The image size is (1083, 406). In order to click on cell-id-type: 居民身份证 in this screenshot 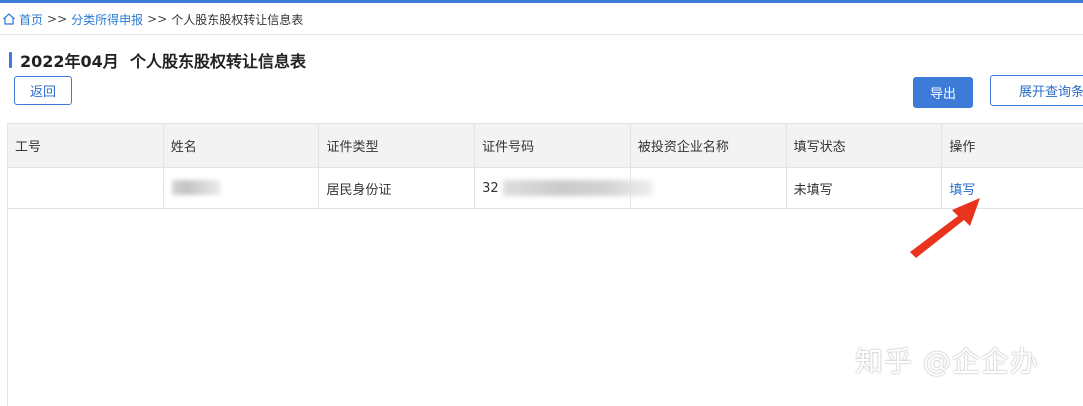, I will do `click(397, 188)`.